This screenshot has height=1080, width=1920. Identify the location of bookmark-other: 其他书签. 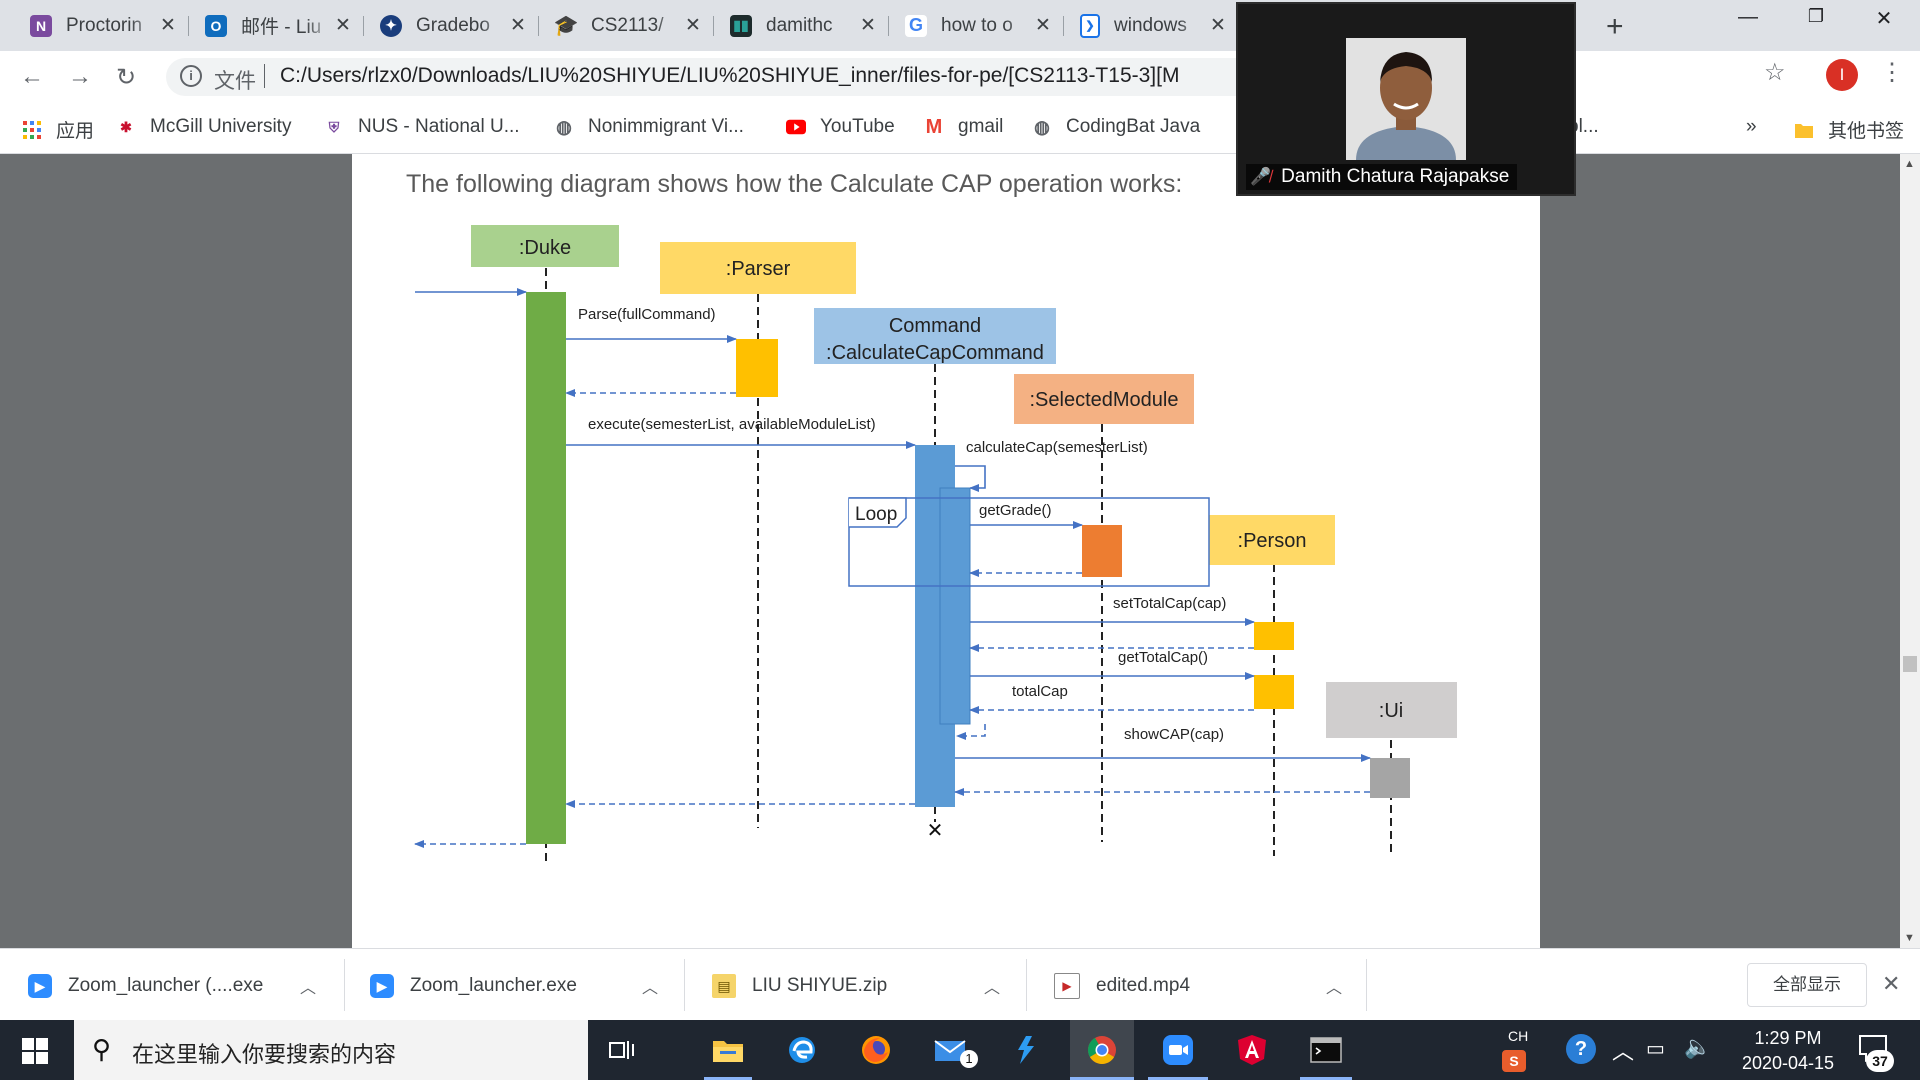
(1849, 129).